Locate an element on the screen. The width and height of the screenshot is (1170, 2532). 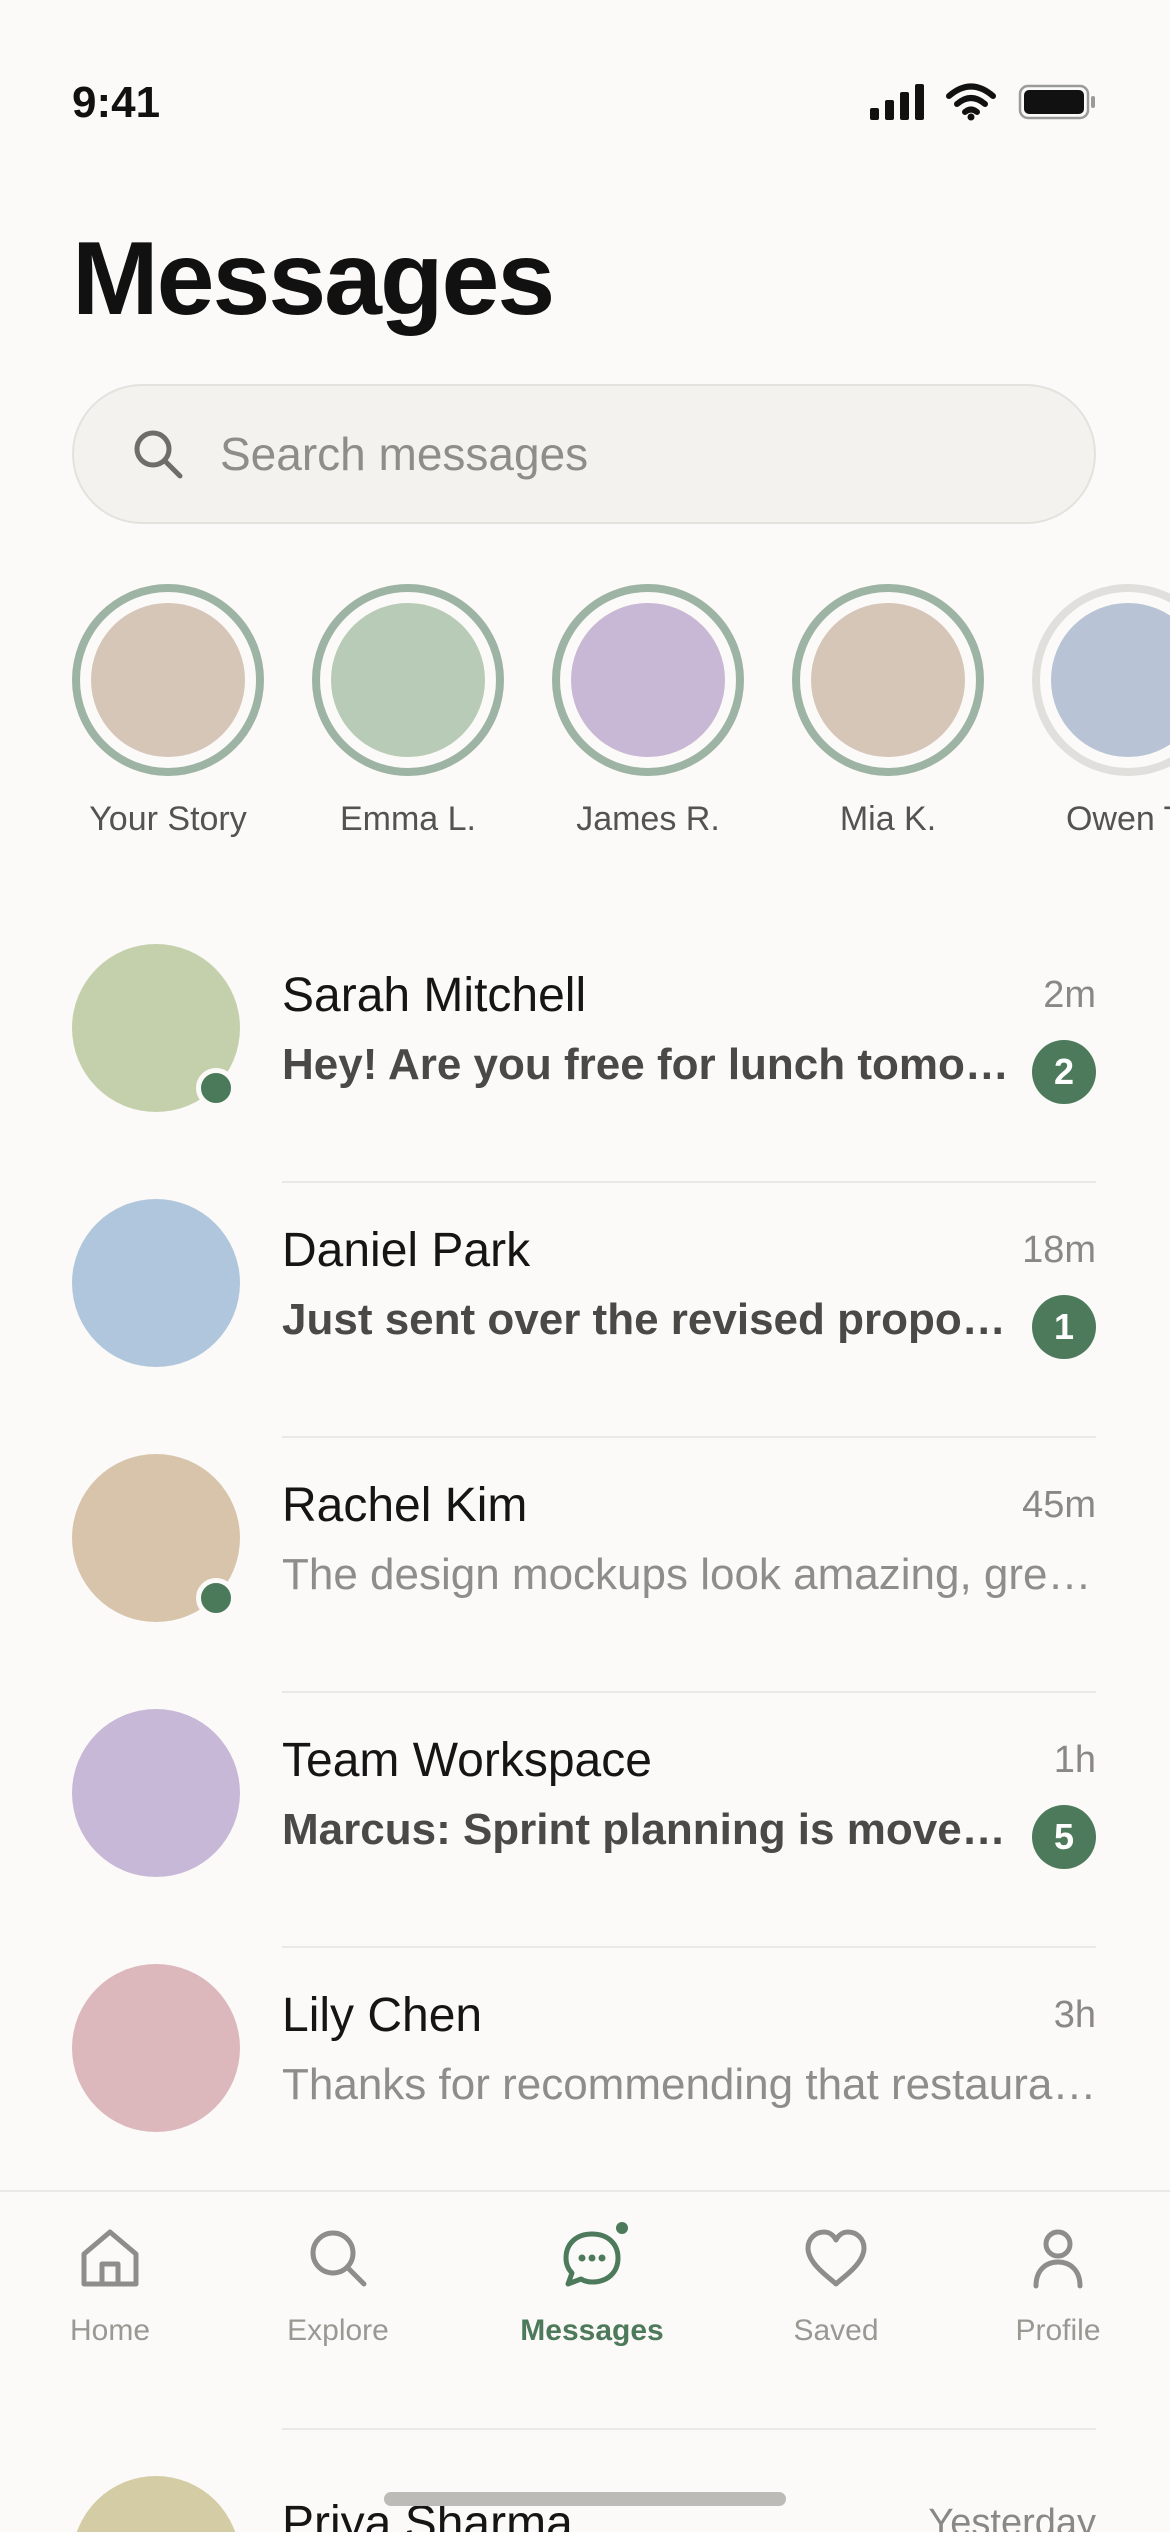
tab-home: Home is located at coordinates (110, 2285).